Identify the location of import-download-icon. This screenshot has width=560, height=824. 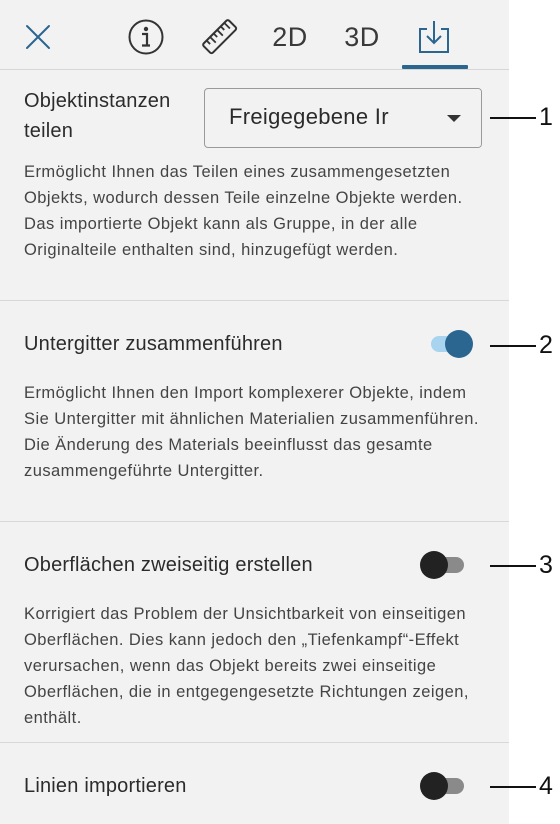
(434, 37).